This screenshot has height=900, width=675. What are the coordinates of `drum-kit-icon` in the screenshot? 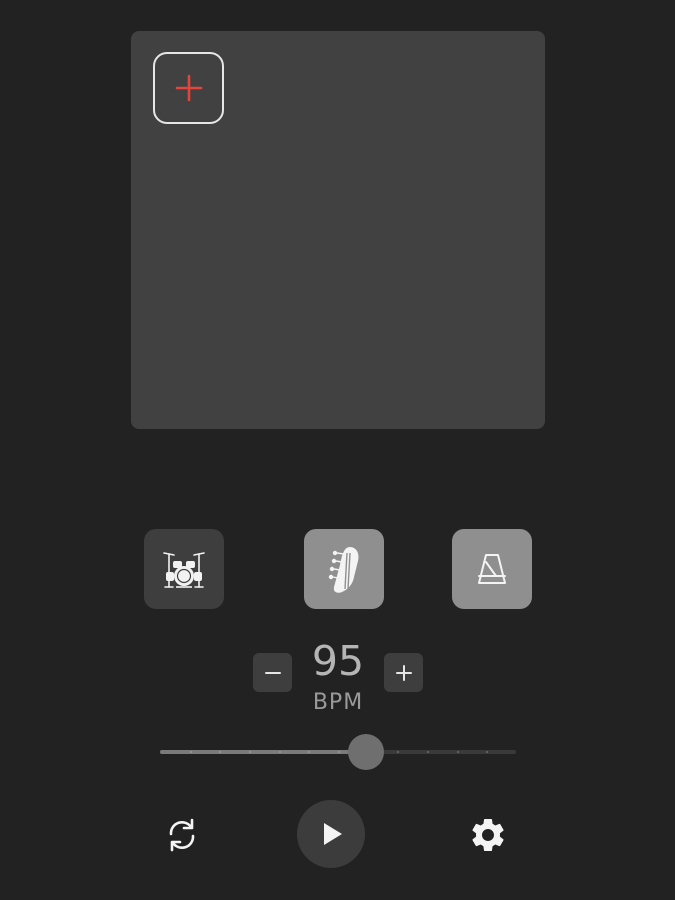 It's located at (184, 570).